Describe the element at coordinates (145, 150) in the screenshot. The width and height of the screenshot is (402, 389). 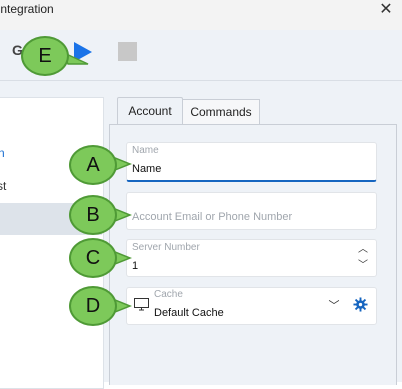
I see `name-label: Name` at that location.